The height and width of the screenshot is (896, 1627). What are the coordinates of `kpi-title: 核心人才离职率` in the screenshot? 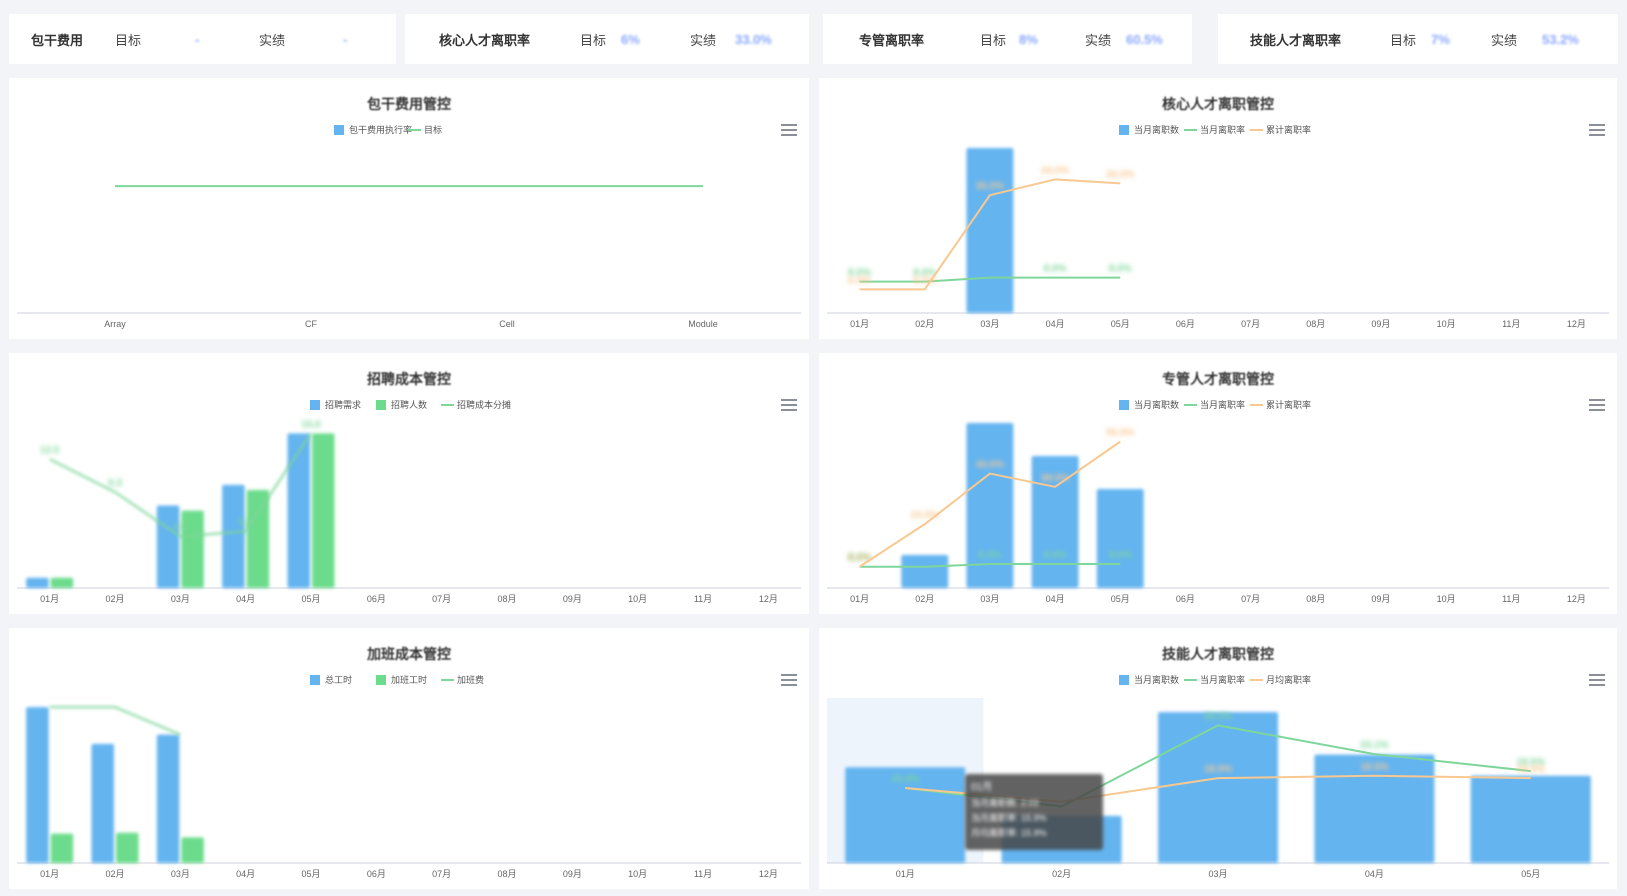 It's located at (485, 40).